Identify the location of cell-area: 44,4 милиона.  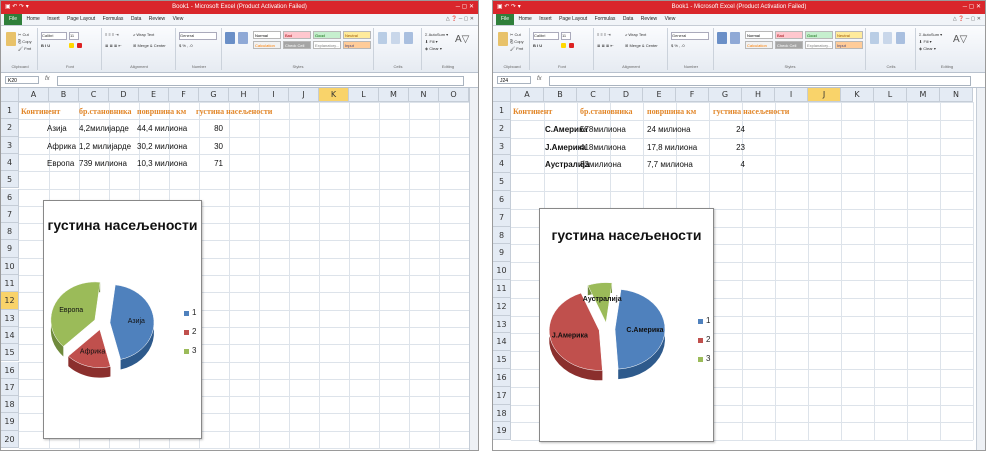
(162, 128).